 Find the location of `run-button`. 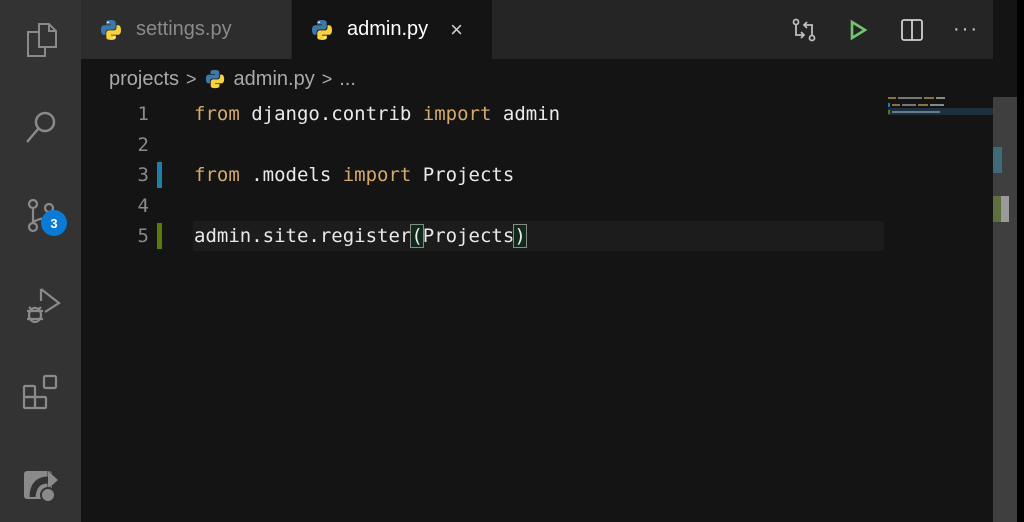

run-button is located at coordinates (858, 29).